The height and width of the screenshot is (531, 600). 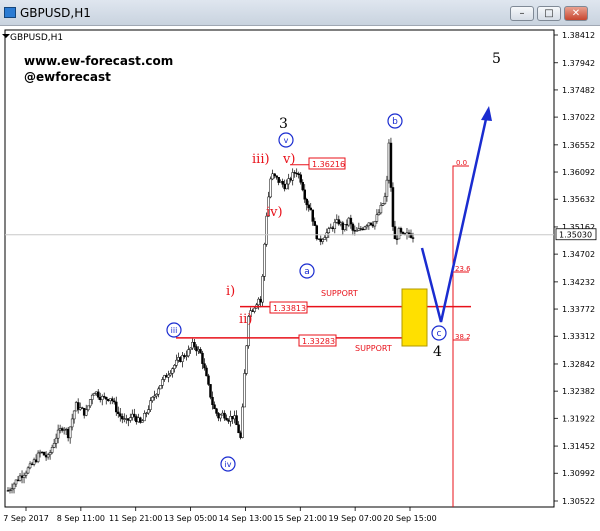 I want to click on x-tick-label: 15 Sep 21:00, so click(x=300, y=518).